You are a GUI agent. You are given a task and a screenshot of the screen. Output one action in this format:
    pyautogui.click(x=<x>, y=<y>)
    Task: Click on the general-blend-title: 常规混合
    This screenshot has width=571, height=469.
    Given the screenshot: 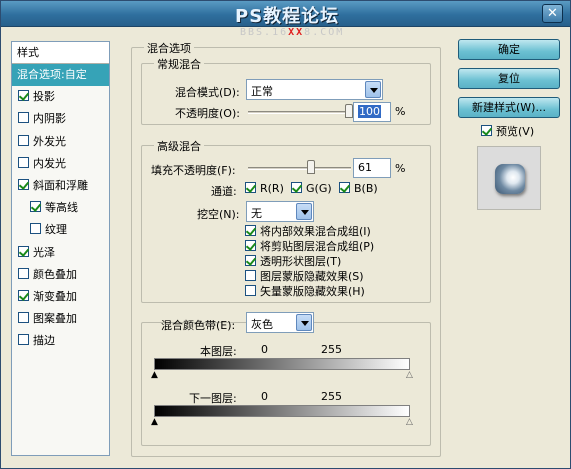 What is the action you would take?
    pyautogui.click(x=179, y=64)
    